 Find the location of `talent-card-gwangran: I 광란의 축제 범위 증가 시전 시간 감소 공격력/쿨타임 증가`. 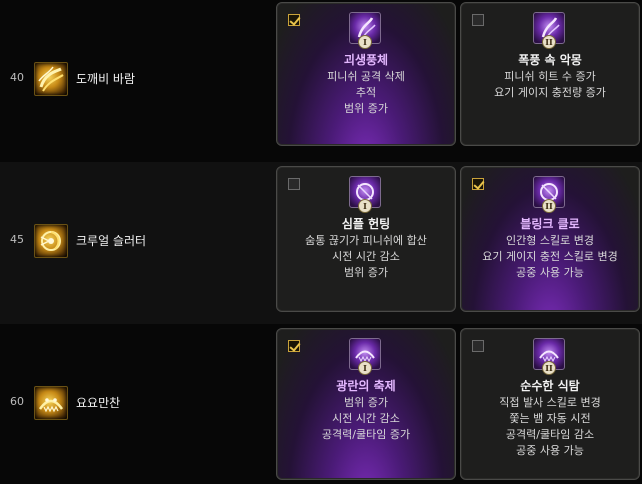

talent-card-gwangran: I 광란의 축제 범위 증가 시전 시간 감소 공격력/쿨타임 증가 is located at coordinates (366, 404).